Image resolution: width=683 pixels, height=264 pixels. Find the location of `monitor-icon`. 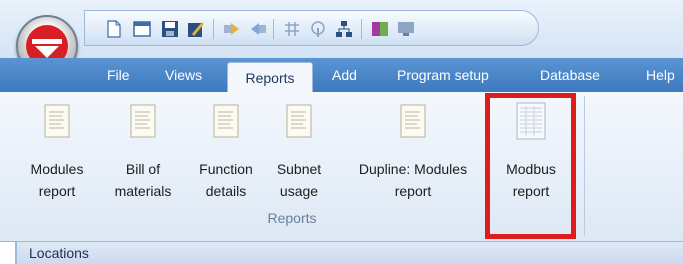

monitor-icon is located at coordinates (406, 29).